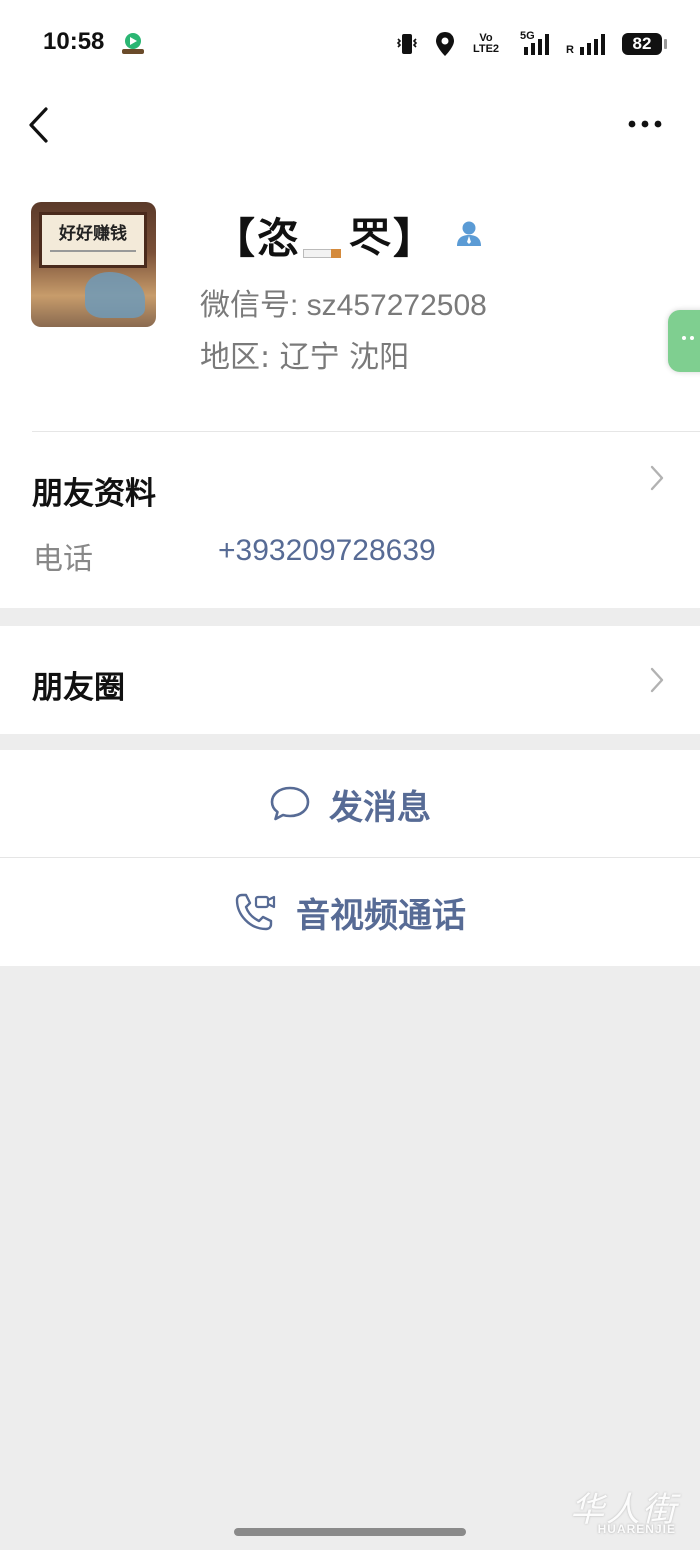  I want to click on contact-person-icon, so click(469, 233).